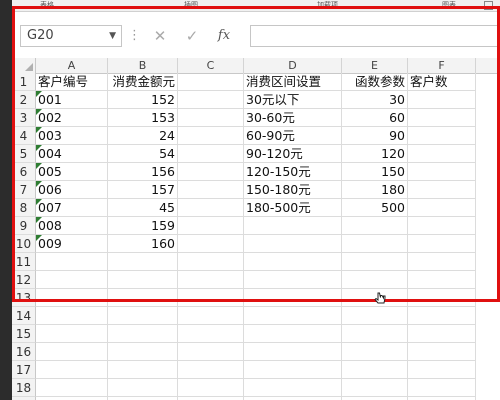 Image resolution: width=500 pixels, height=400 pixels. I want to click on cell-A2: 001, so click(72, 100).